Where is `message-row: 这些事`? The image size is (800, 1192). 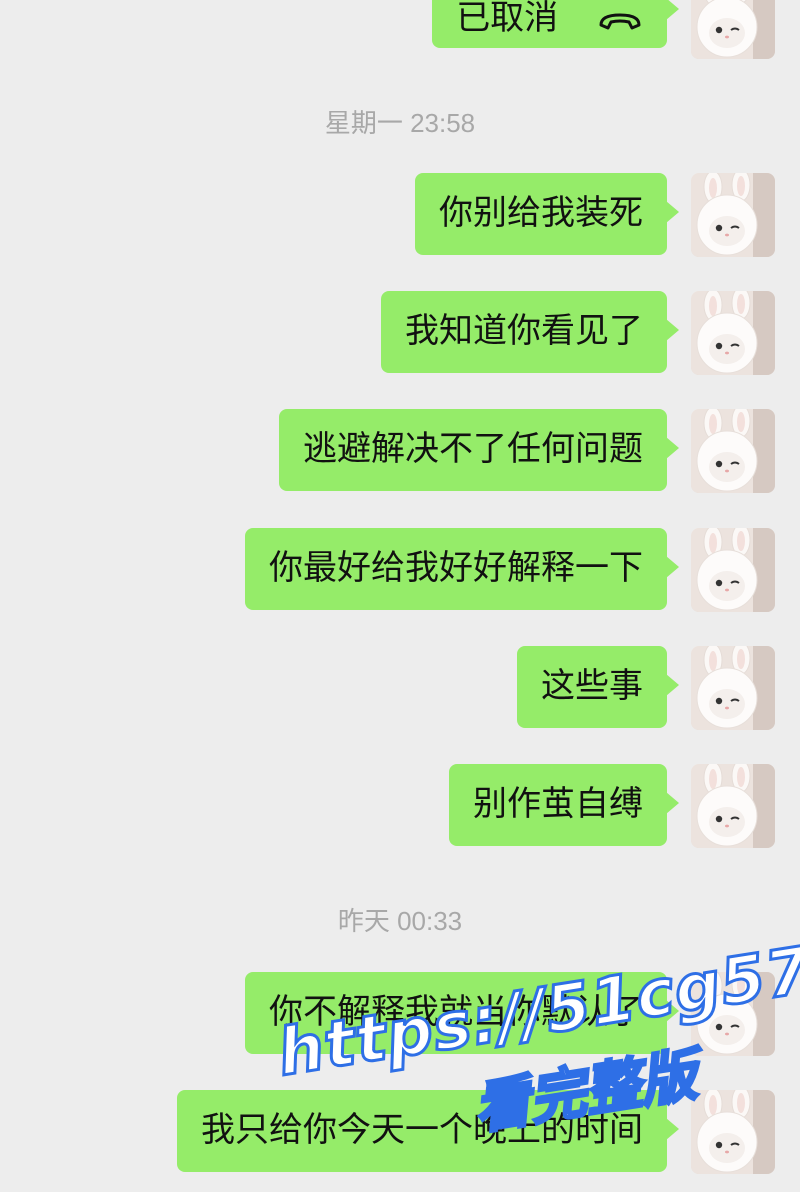 message-row: 这些事 is located at coordinates (646, 688).